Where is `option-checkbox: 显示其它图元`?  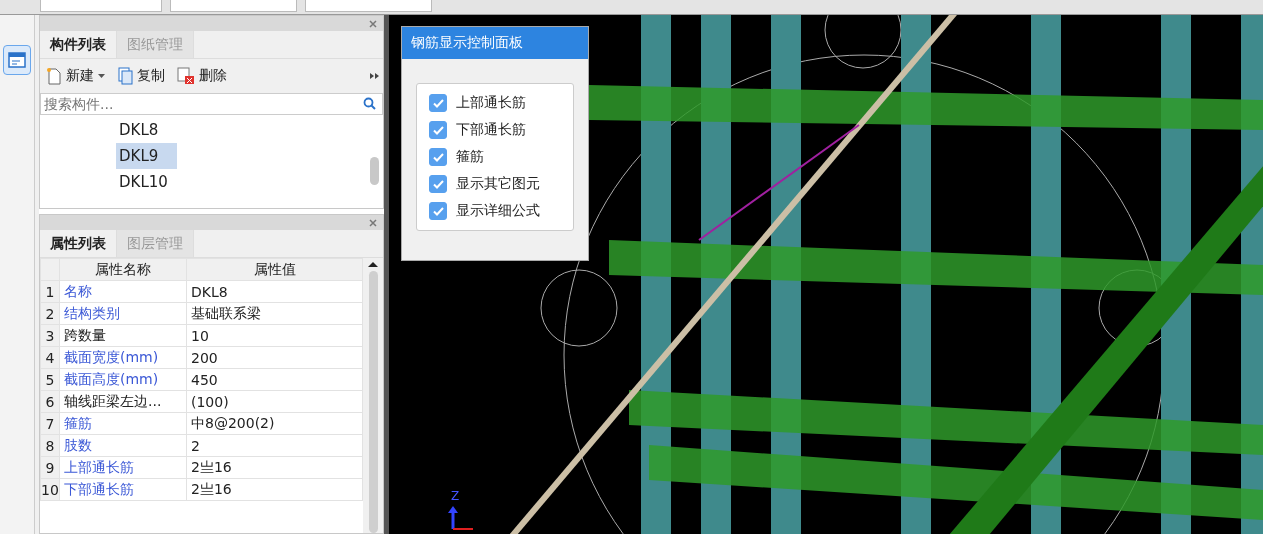 option-checkbox: 显示其它图元 is located at coordinates (495, 184).